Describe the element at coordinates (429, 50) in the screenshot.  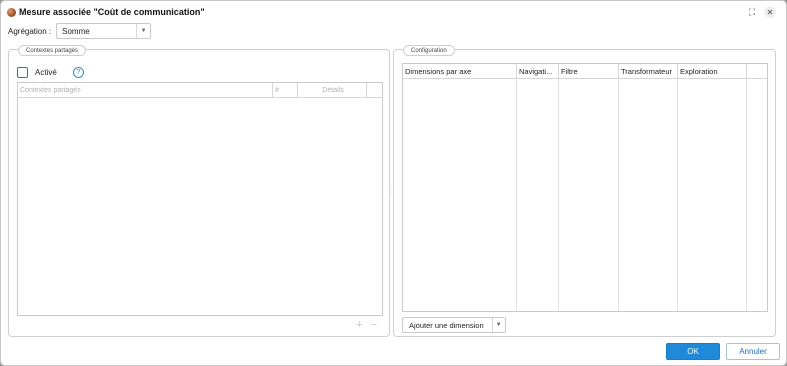
I see `configuration-legend: Configuration` at that location.